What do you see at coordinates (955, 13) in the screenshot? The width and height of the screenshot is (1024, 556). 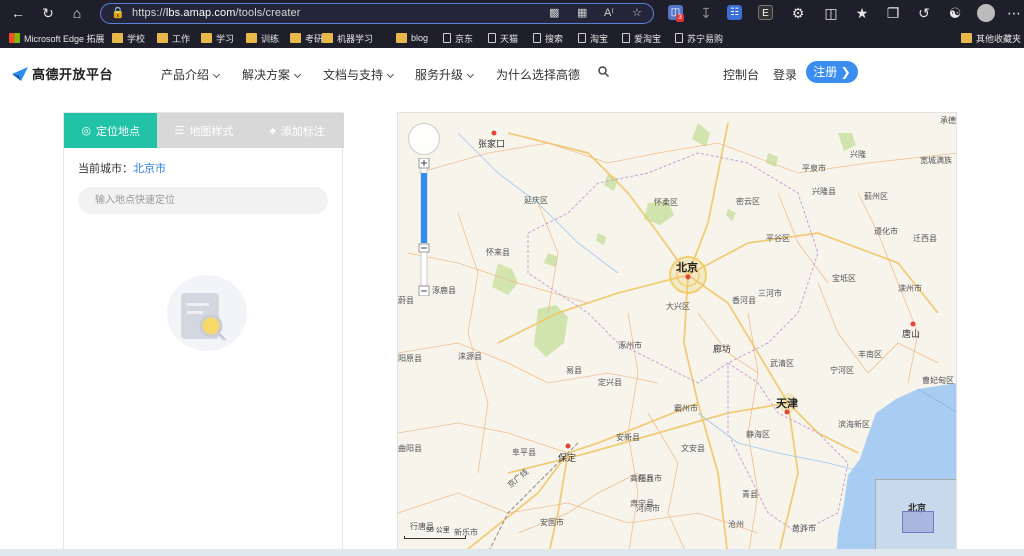 I see `performance-icon: ☯` at bounding box center [955, 13].